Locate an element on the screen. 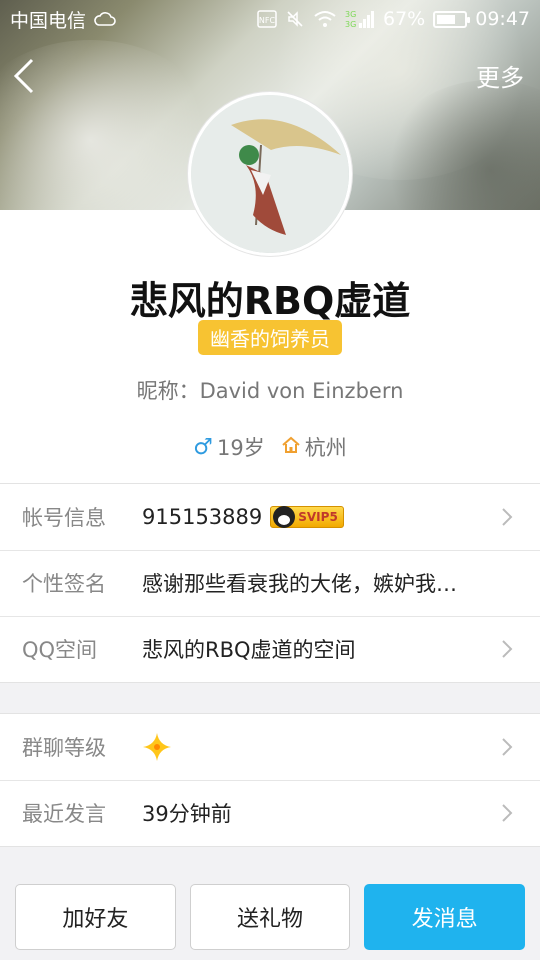 The image size is (540, 960). qzone-row: QQ空间 悲风的RBQ虚道的空间 is located at coordinates (270, 649).